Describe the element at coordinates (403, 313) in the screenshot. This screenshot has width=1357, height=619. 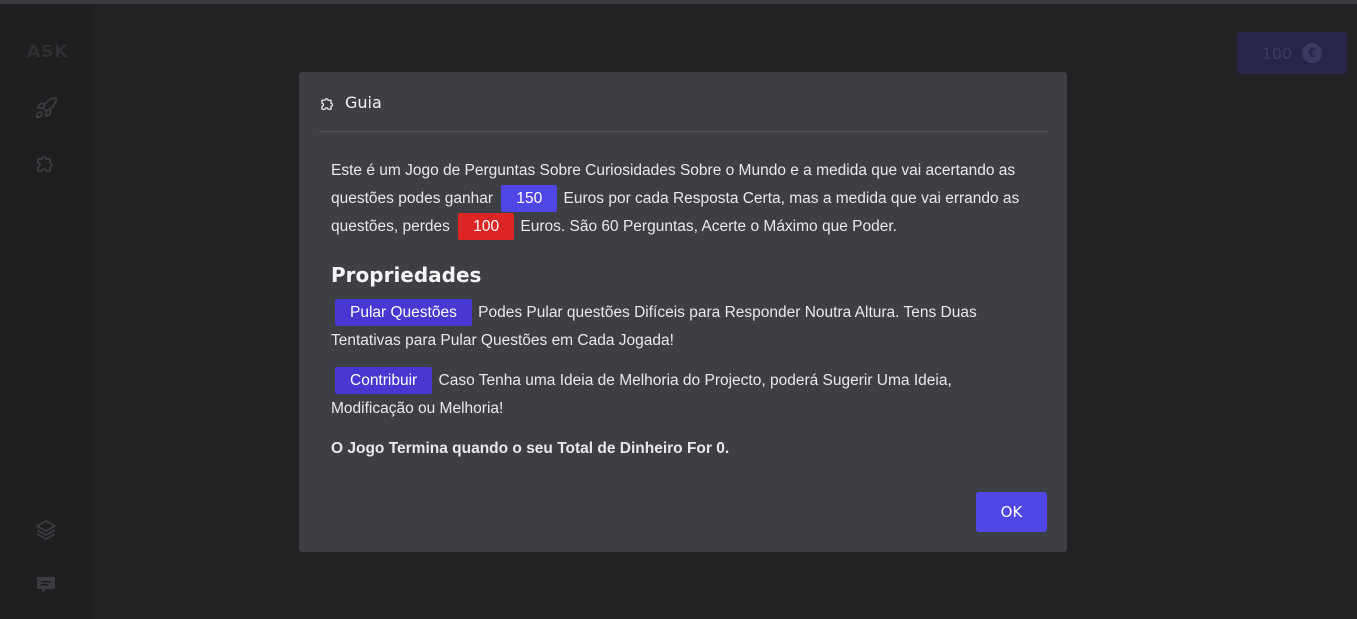
I see `skip-badge: Pular Questões` at that location.